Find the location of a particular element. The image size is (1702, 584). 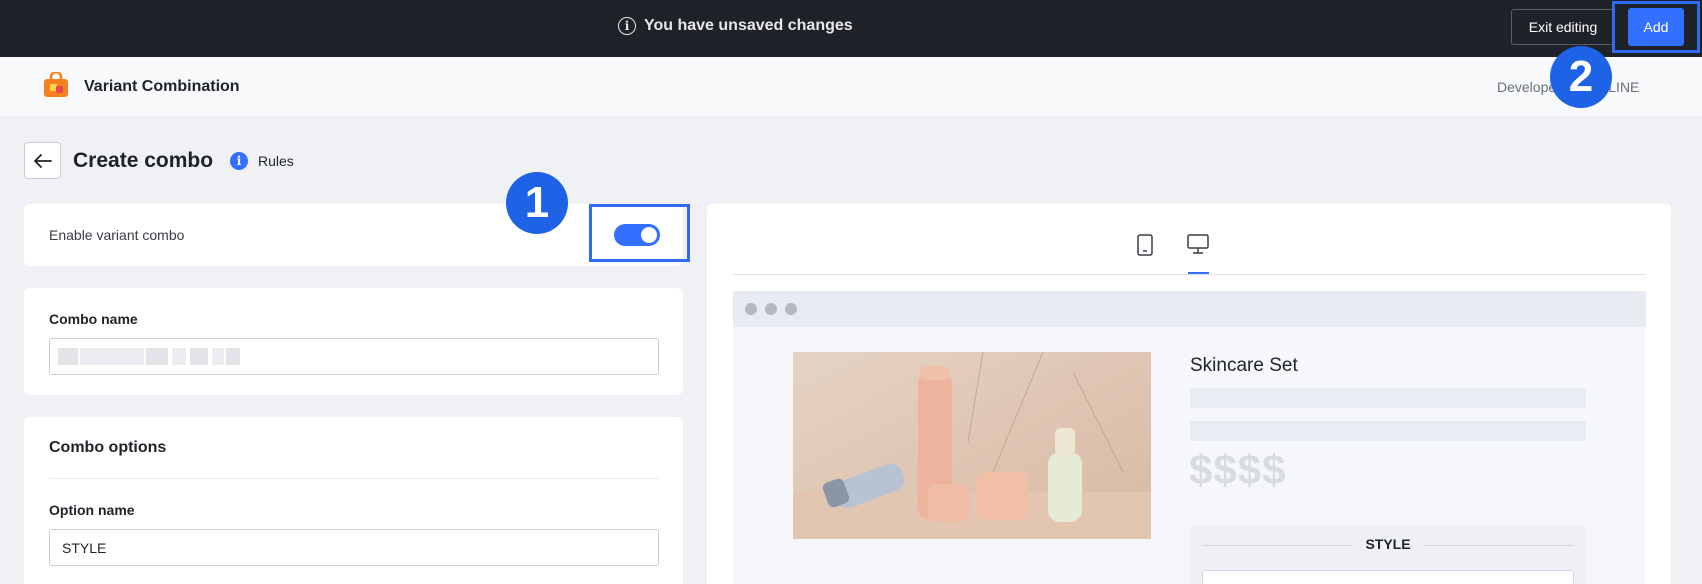

exit-editing-button: Exit editing is located at coordinates (1563, 27).